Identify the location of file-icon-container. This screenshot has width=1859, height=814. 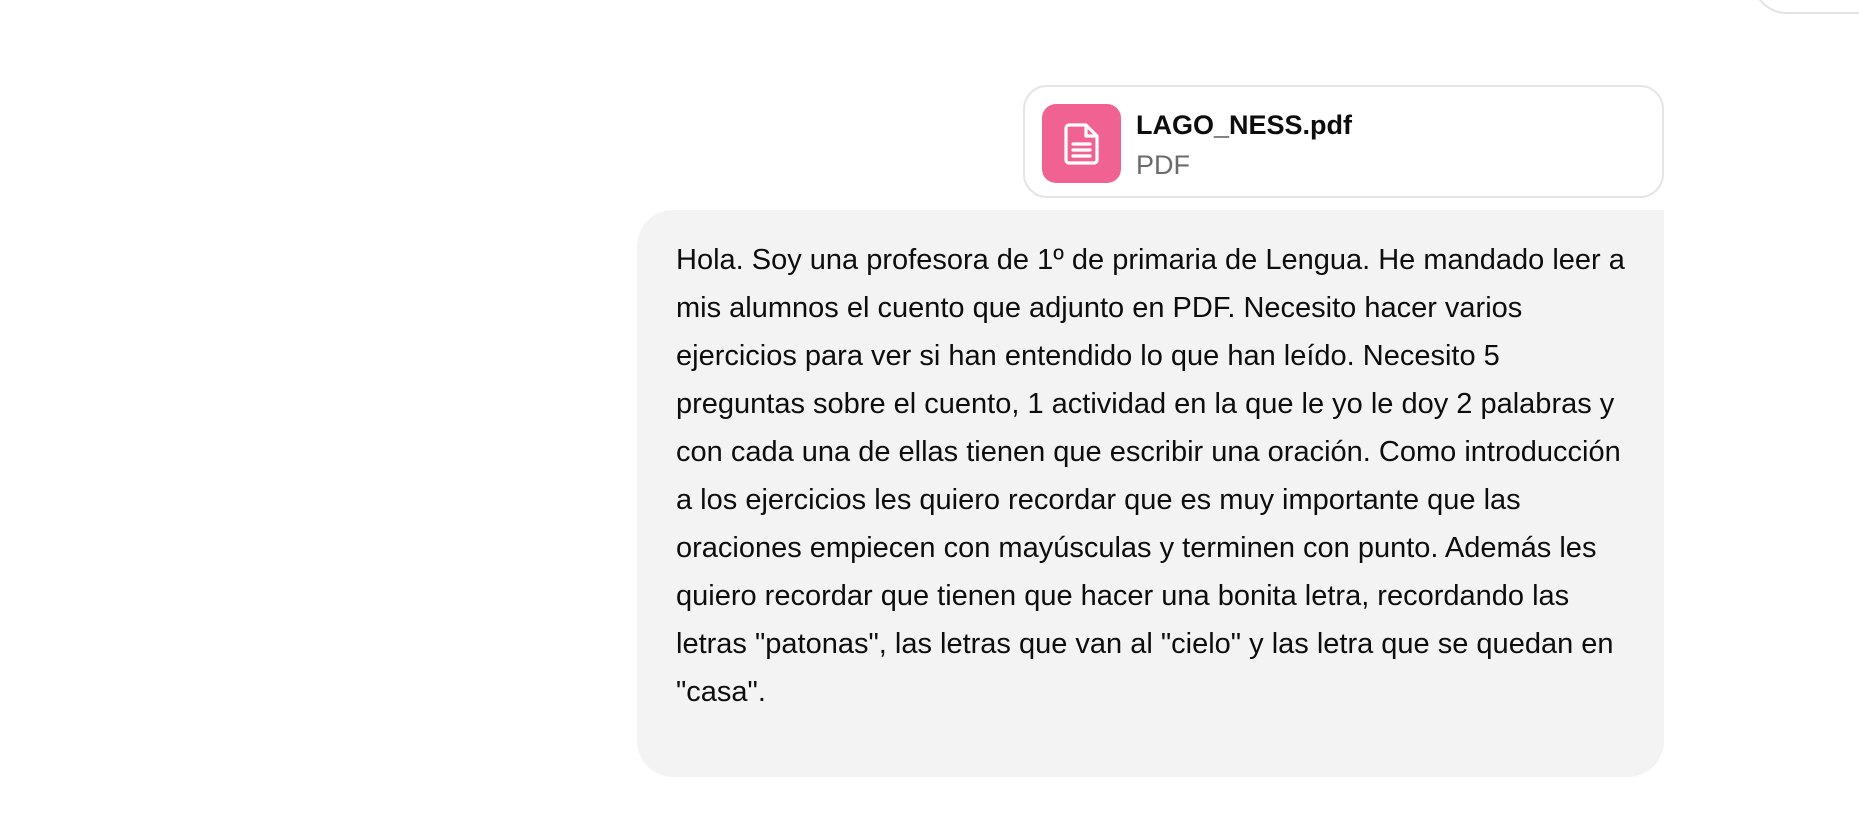
(1081, 143).